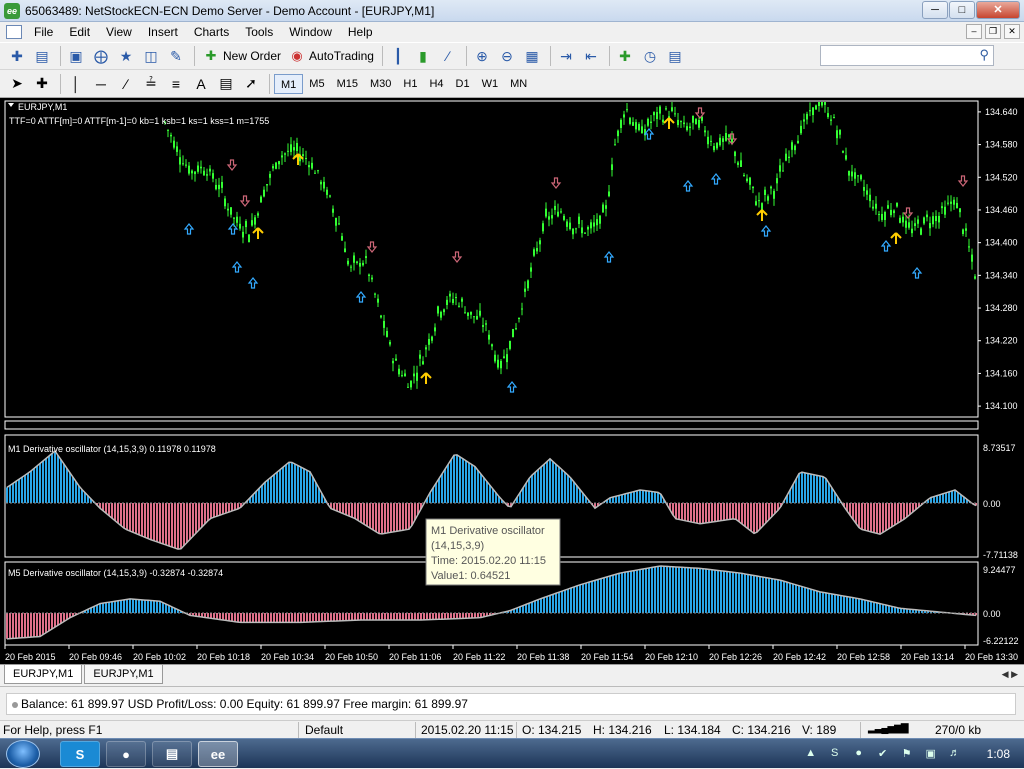  I want to click on timeframe-d1: D1, so click(463, 84).